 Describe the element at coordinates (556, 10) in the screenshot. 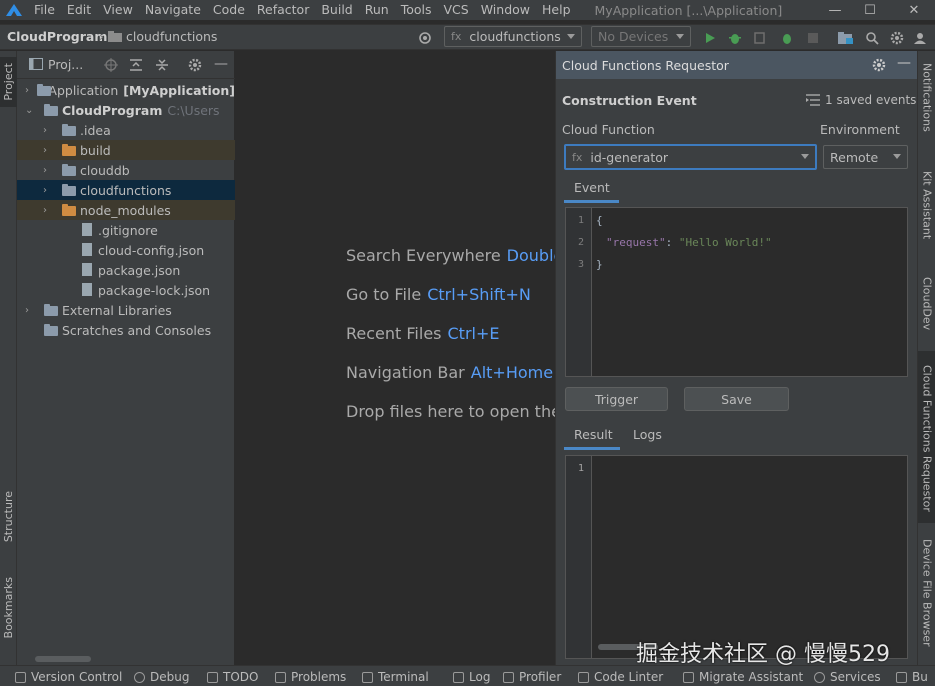

I see `menu-help: Help` at that location.